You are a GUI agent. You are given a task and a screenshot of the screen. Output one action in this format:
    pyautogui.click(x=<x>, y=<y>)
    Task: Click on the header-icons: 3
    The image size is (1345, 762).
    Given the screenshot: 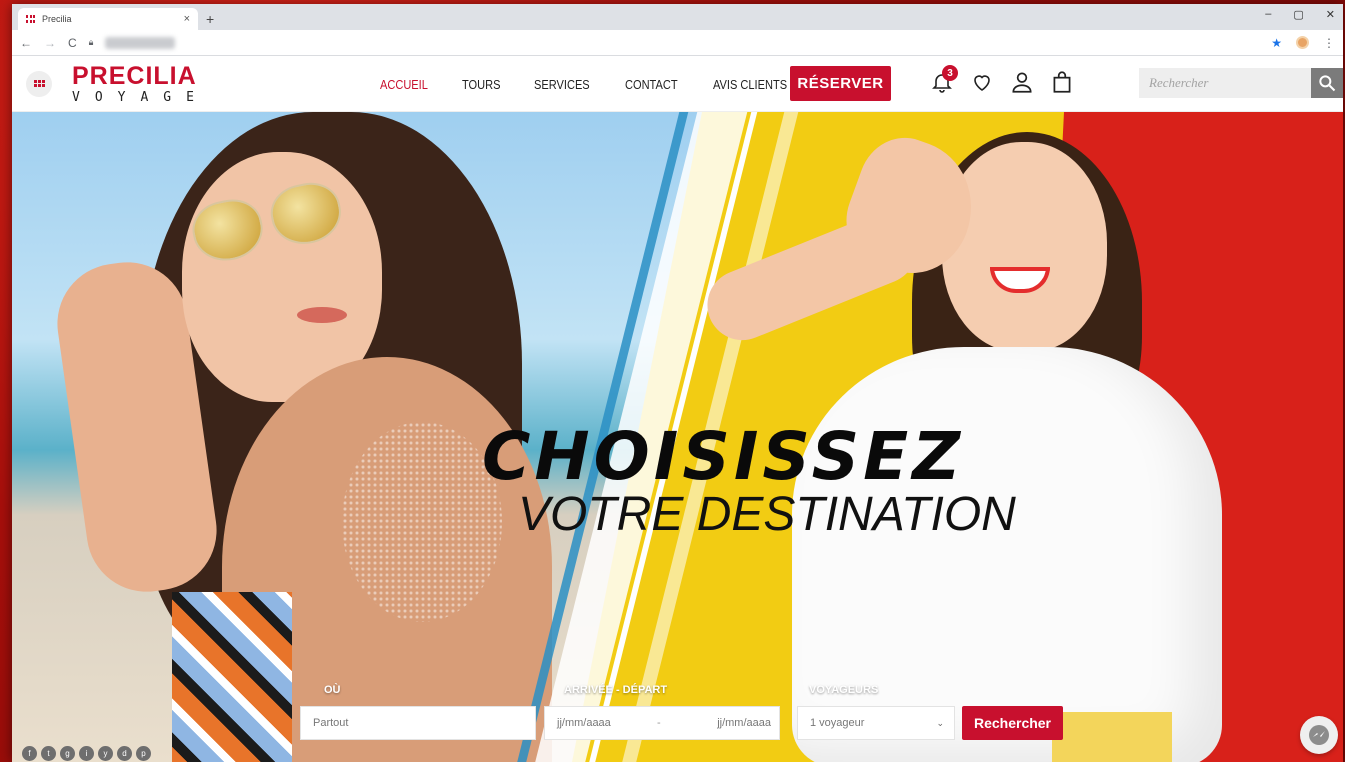 What is the action you would take?
    pyautogui.click(x=1002, y=80)
    